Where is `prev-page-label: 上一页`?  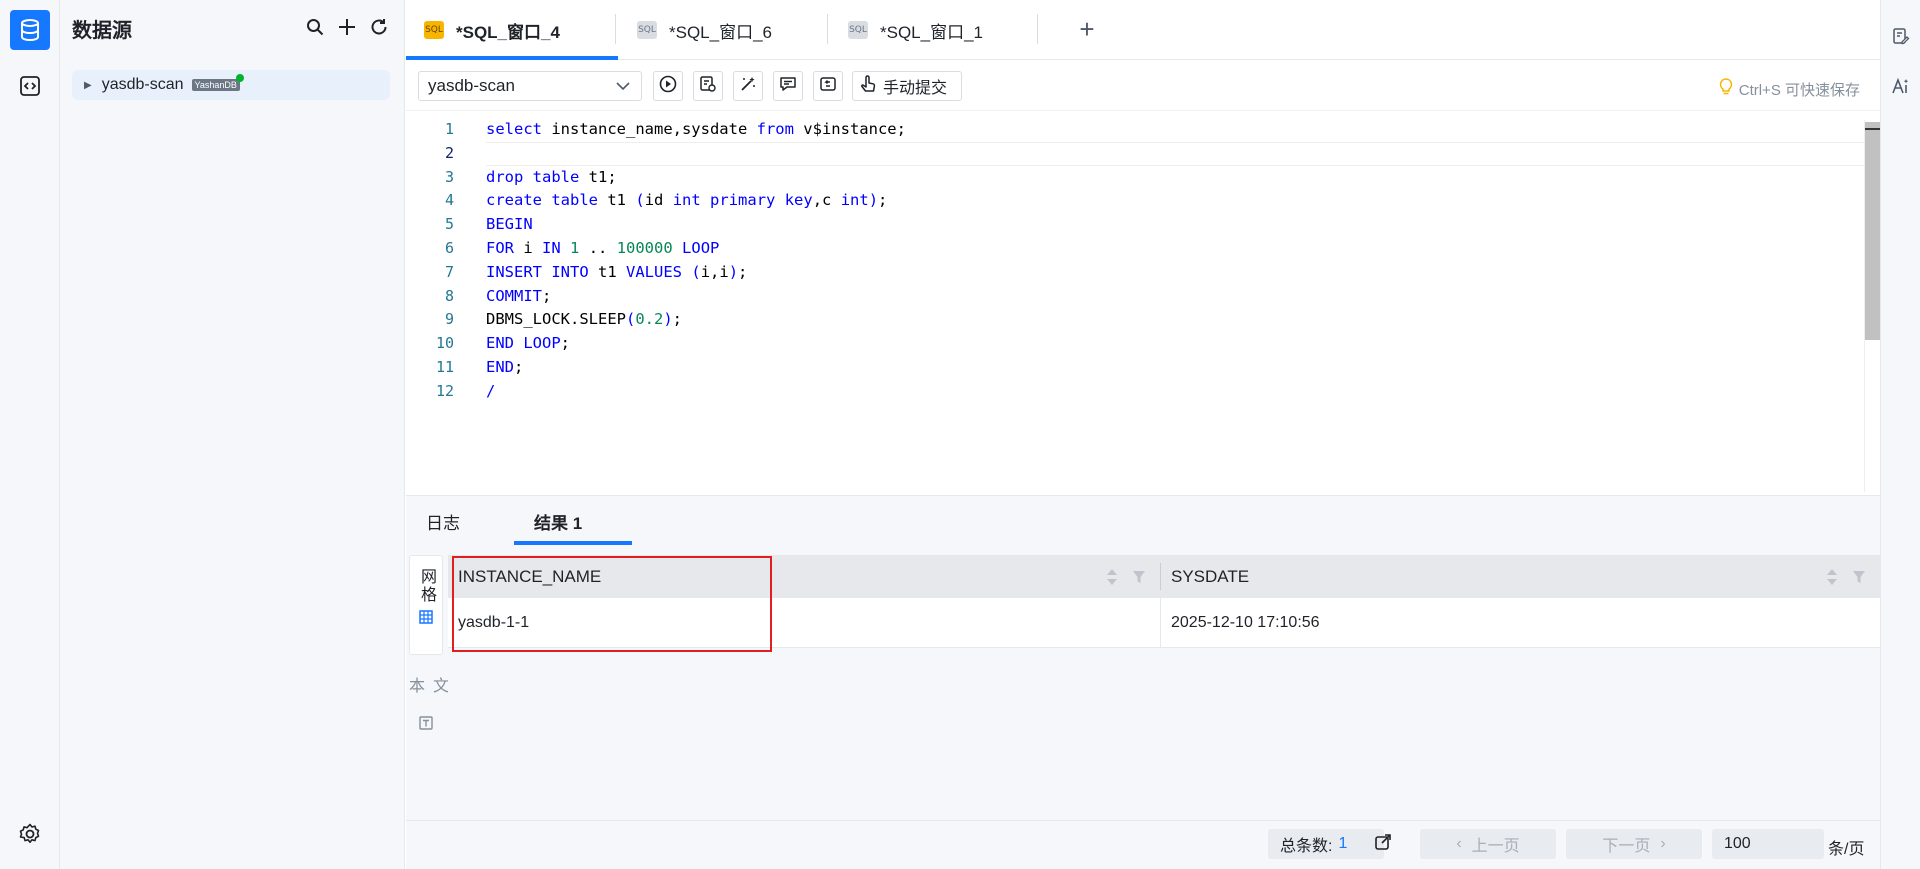
prev-page-label: 上一页 is located at coordinates (1495, 846).